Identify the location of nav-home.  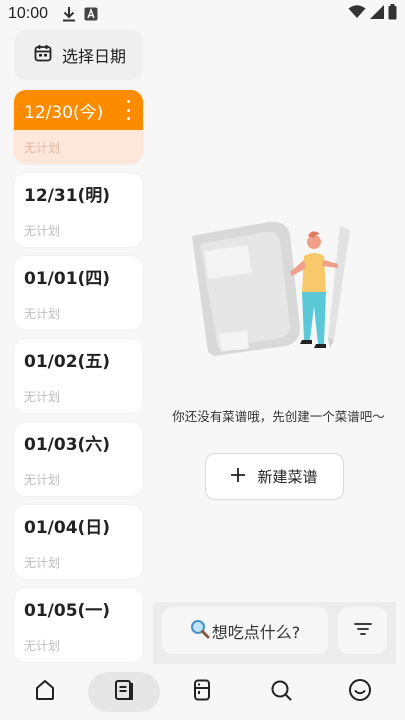
(45, 692).